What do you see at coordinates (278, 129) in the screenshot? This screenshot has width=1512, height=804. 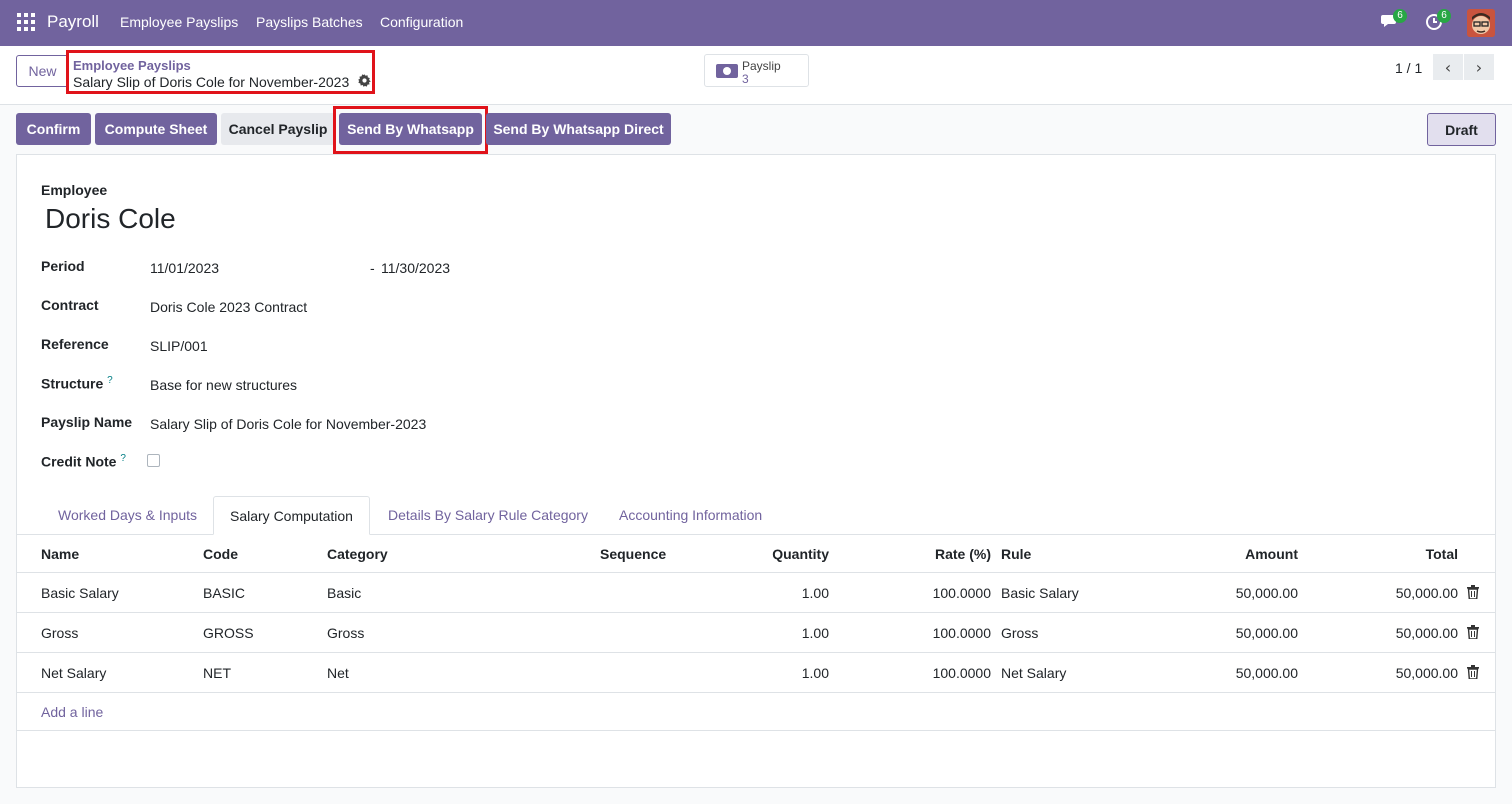 I see `cancel-payslip-button: Cancel Payslip` at bounding box center [278, 129].